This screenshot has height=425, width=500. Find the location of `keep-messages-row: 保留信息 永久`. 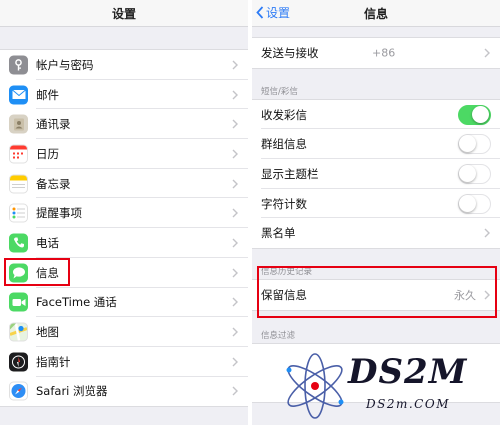

keep-messages-row: 保留信息 永久 is located at coordinates (376, 295).